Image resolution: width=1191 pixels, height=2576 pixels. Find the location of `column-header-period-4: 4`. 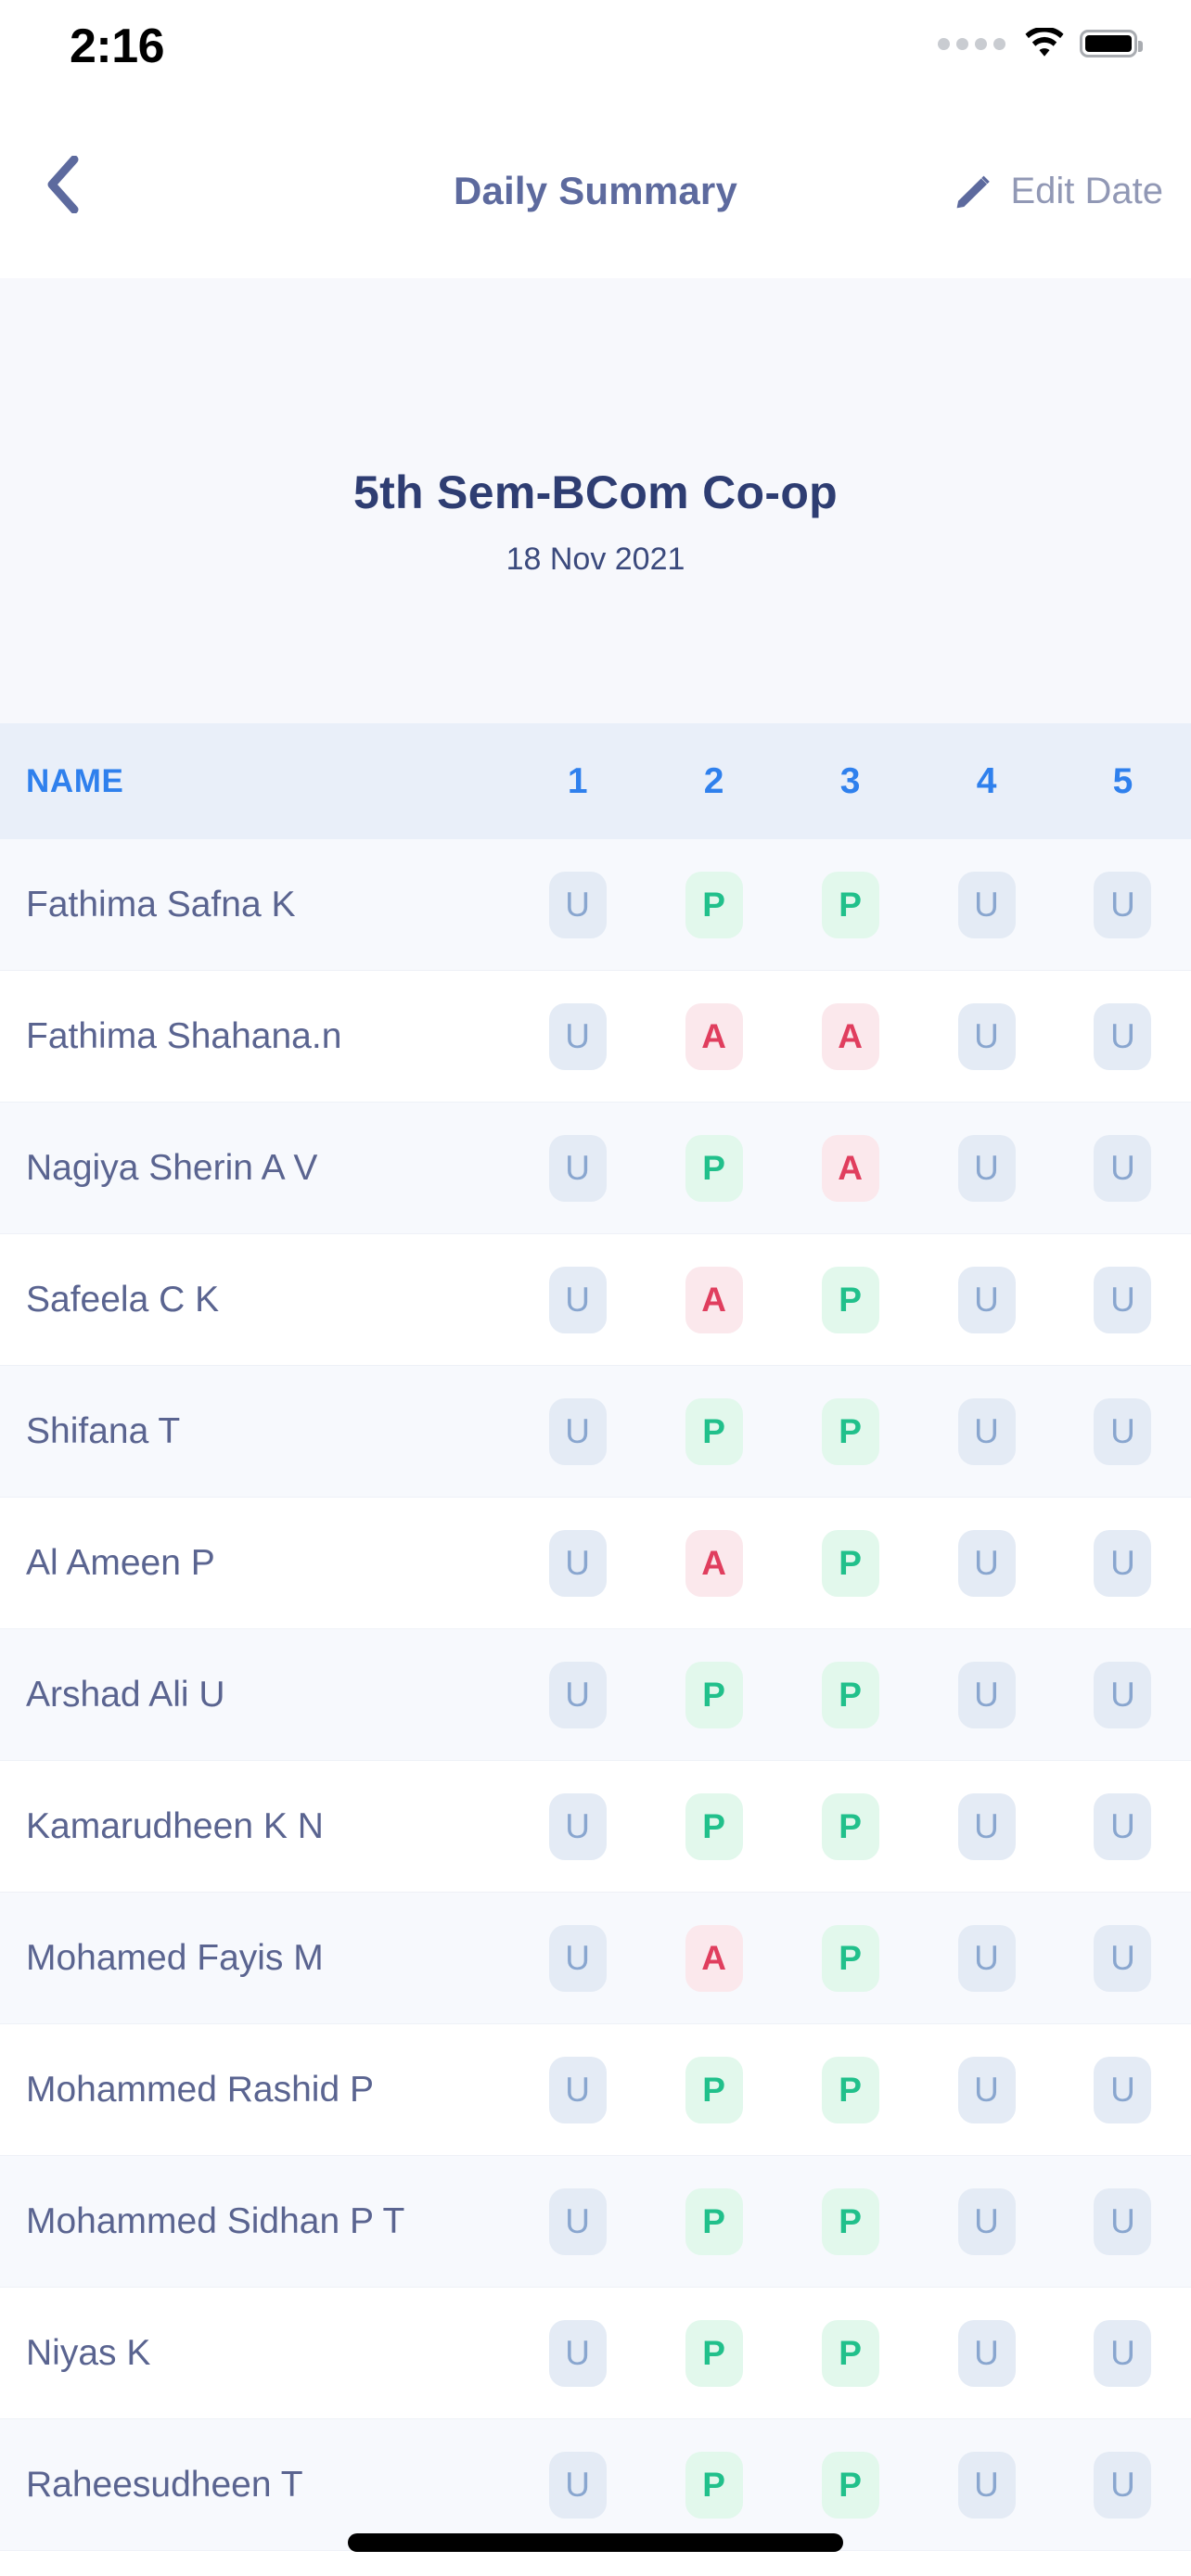

column-header-period-4: 4 is located at coordinates (986, 782).